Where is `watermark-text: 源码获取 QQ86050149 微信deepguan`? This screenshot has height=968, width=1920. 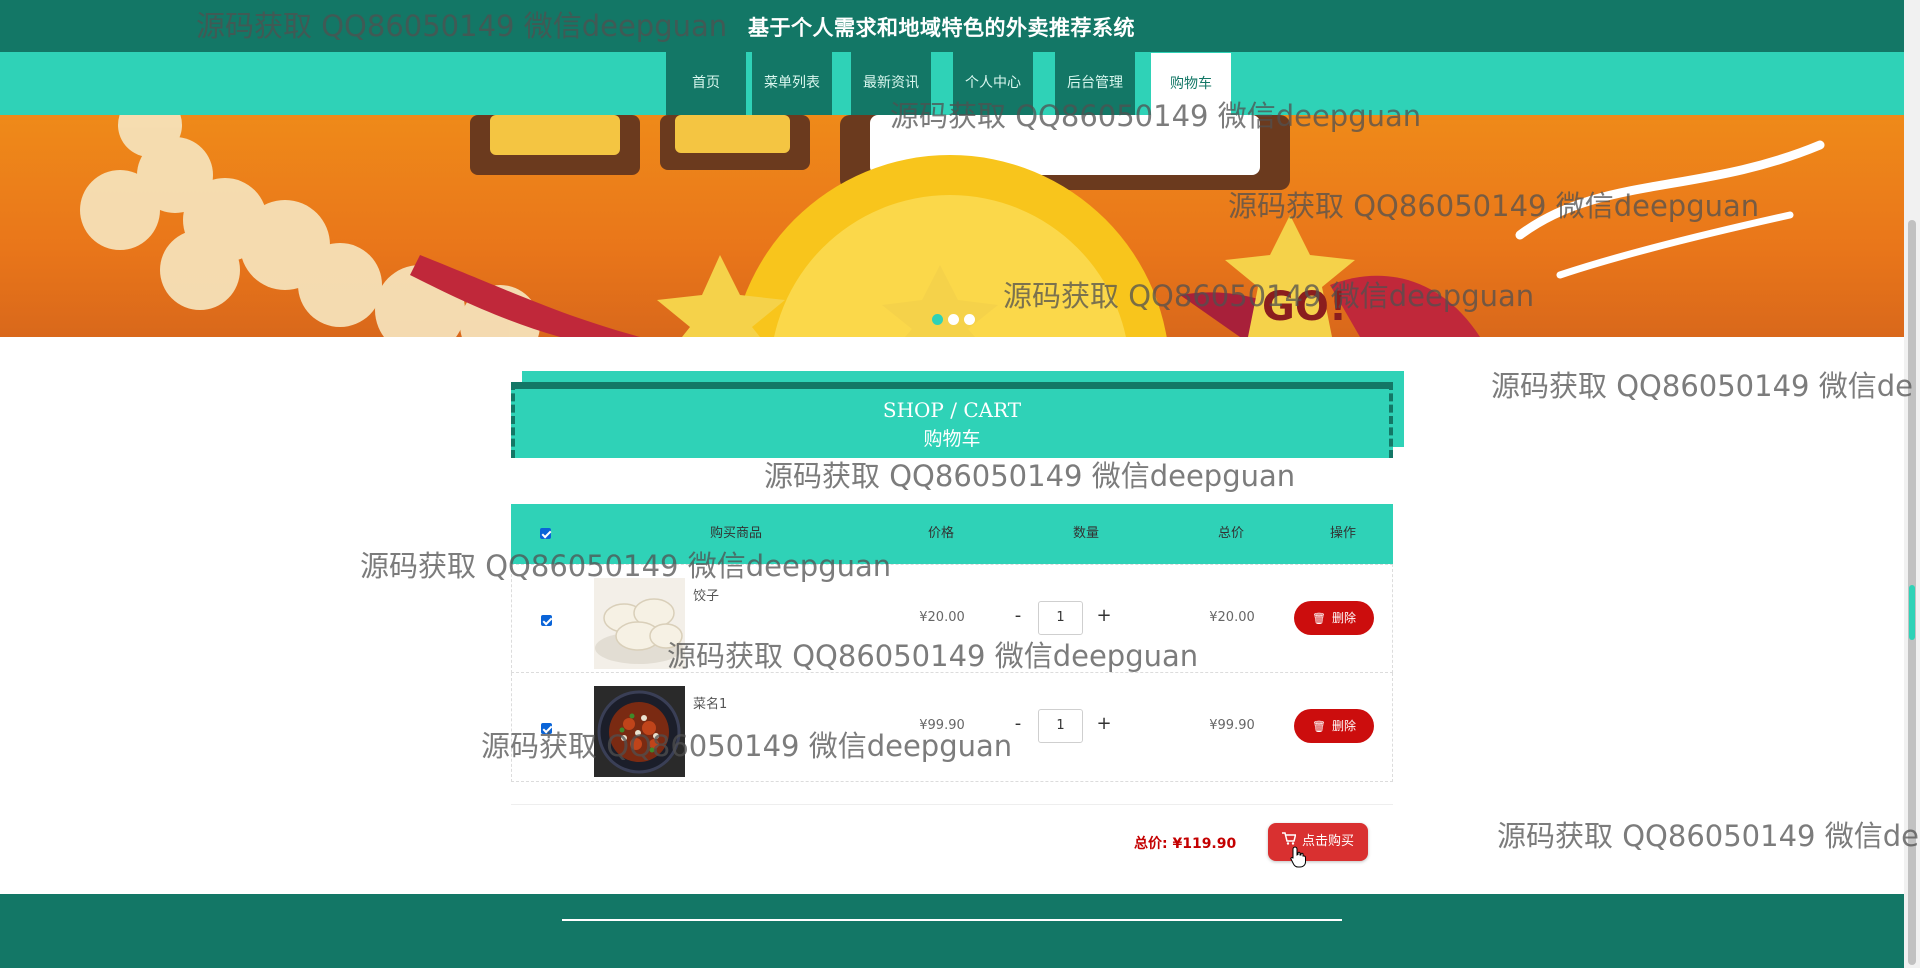 watermark-text: 源码获取 QQ86050149 微信deepguan is located at coordinates (1030, 476).